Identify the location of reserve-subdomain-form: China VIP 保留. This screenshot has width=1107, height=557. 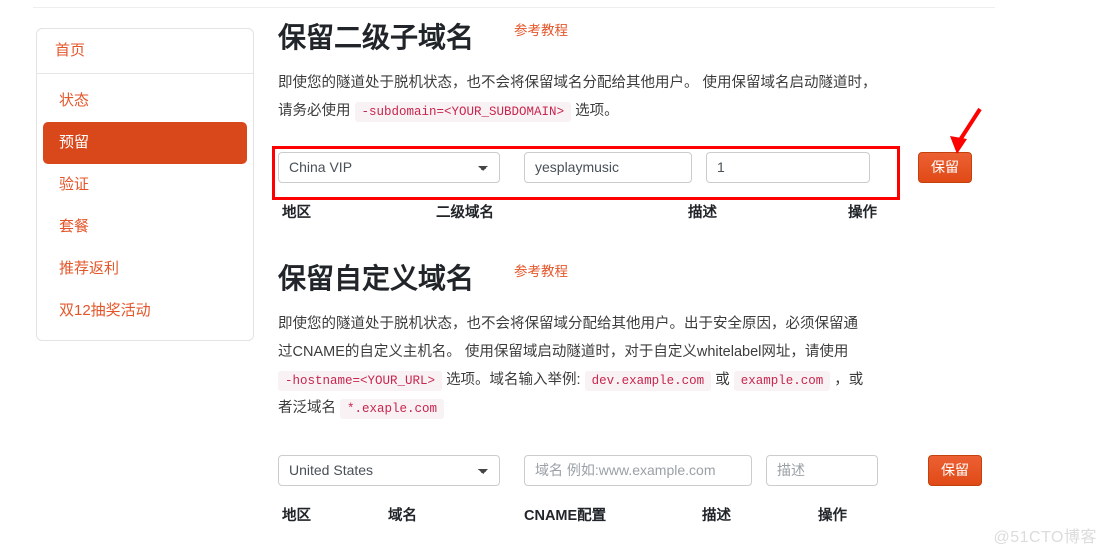
(638, 167).